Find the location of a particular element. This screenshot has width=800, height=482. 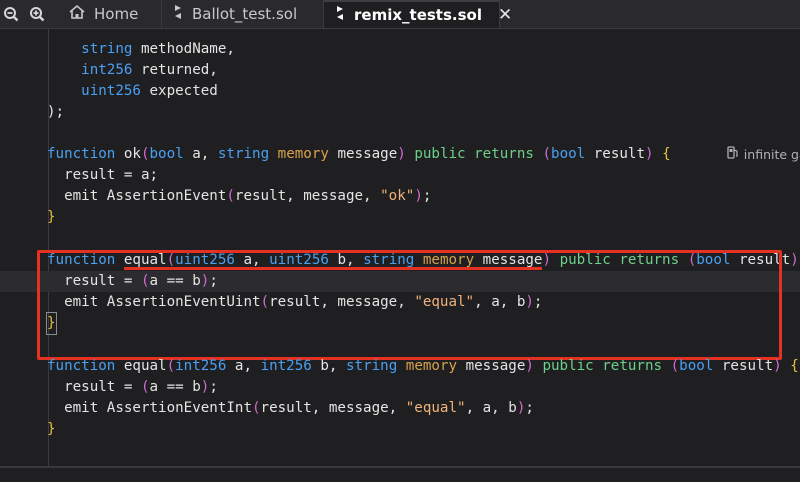

code-line: result = (a == b); is located at coordinates (132, 387).